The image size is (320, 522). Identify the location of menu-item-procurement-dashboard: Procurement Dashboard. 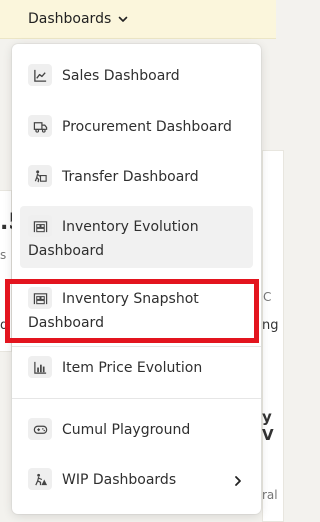
(136, 127).